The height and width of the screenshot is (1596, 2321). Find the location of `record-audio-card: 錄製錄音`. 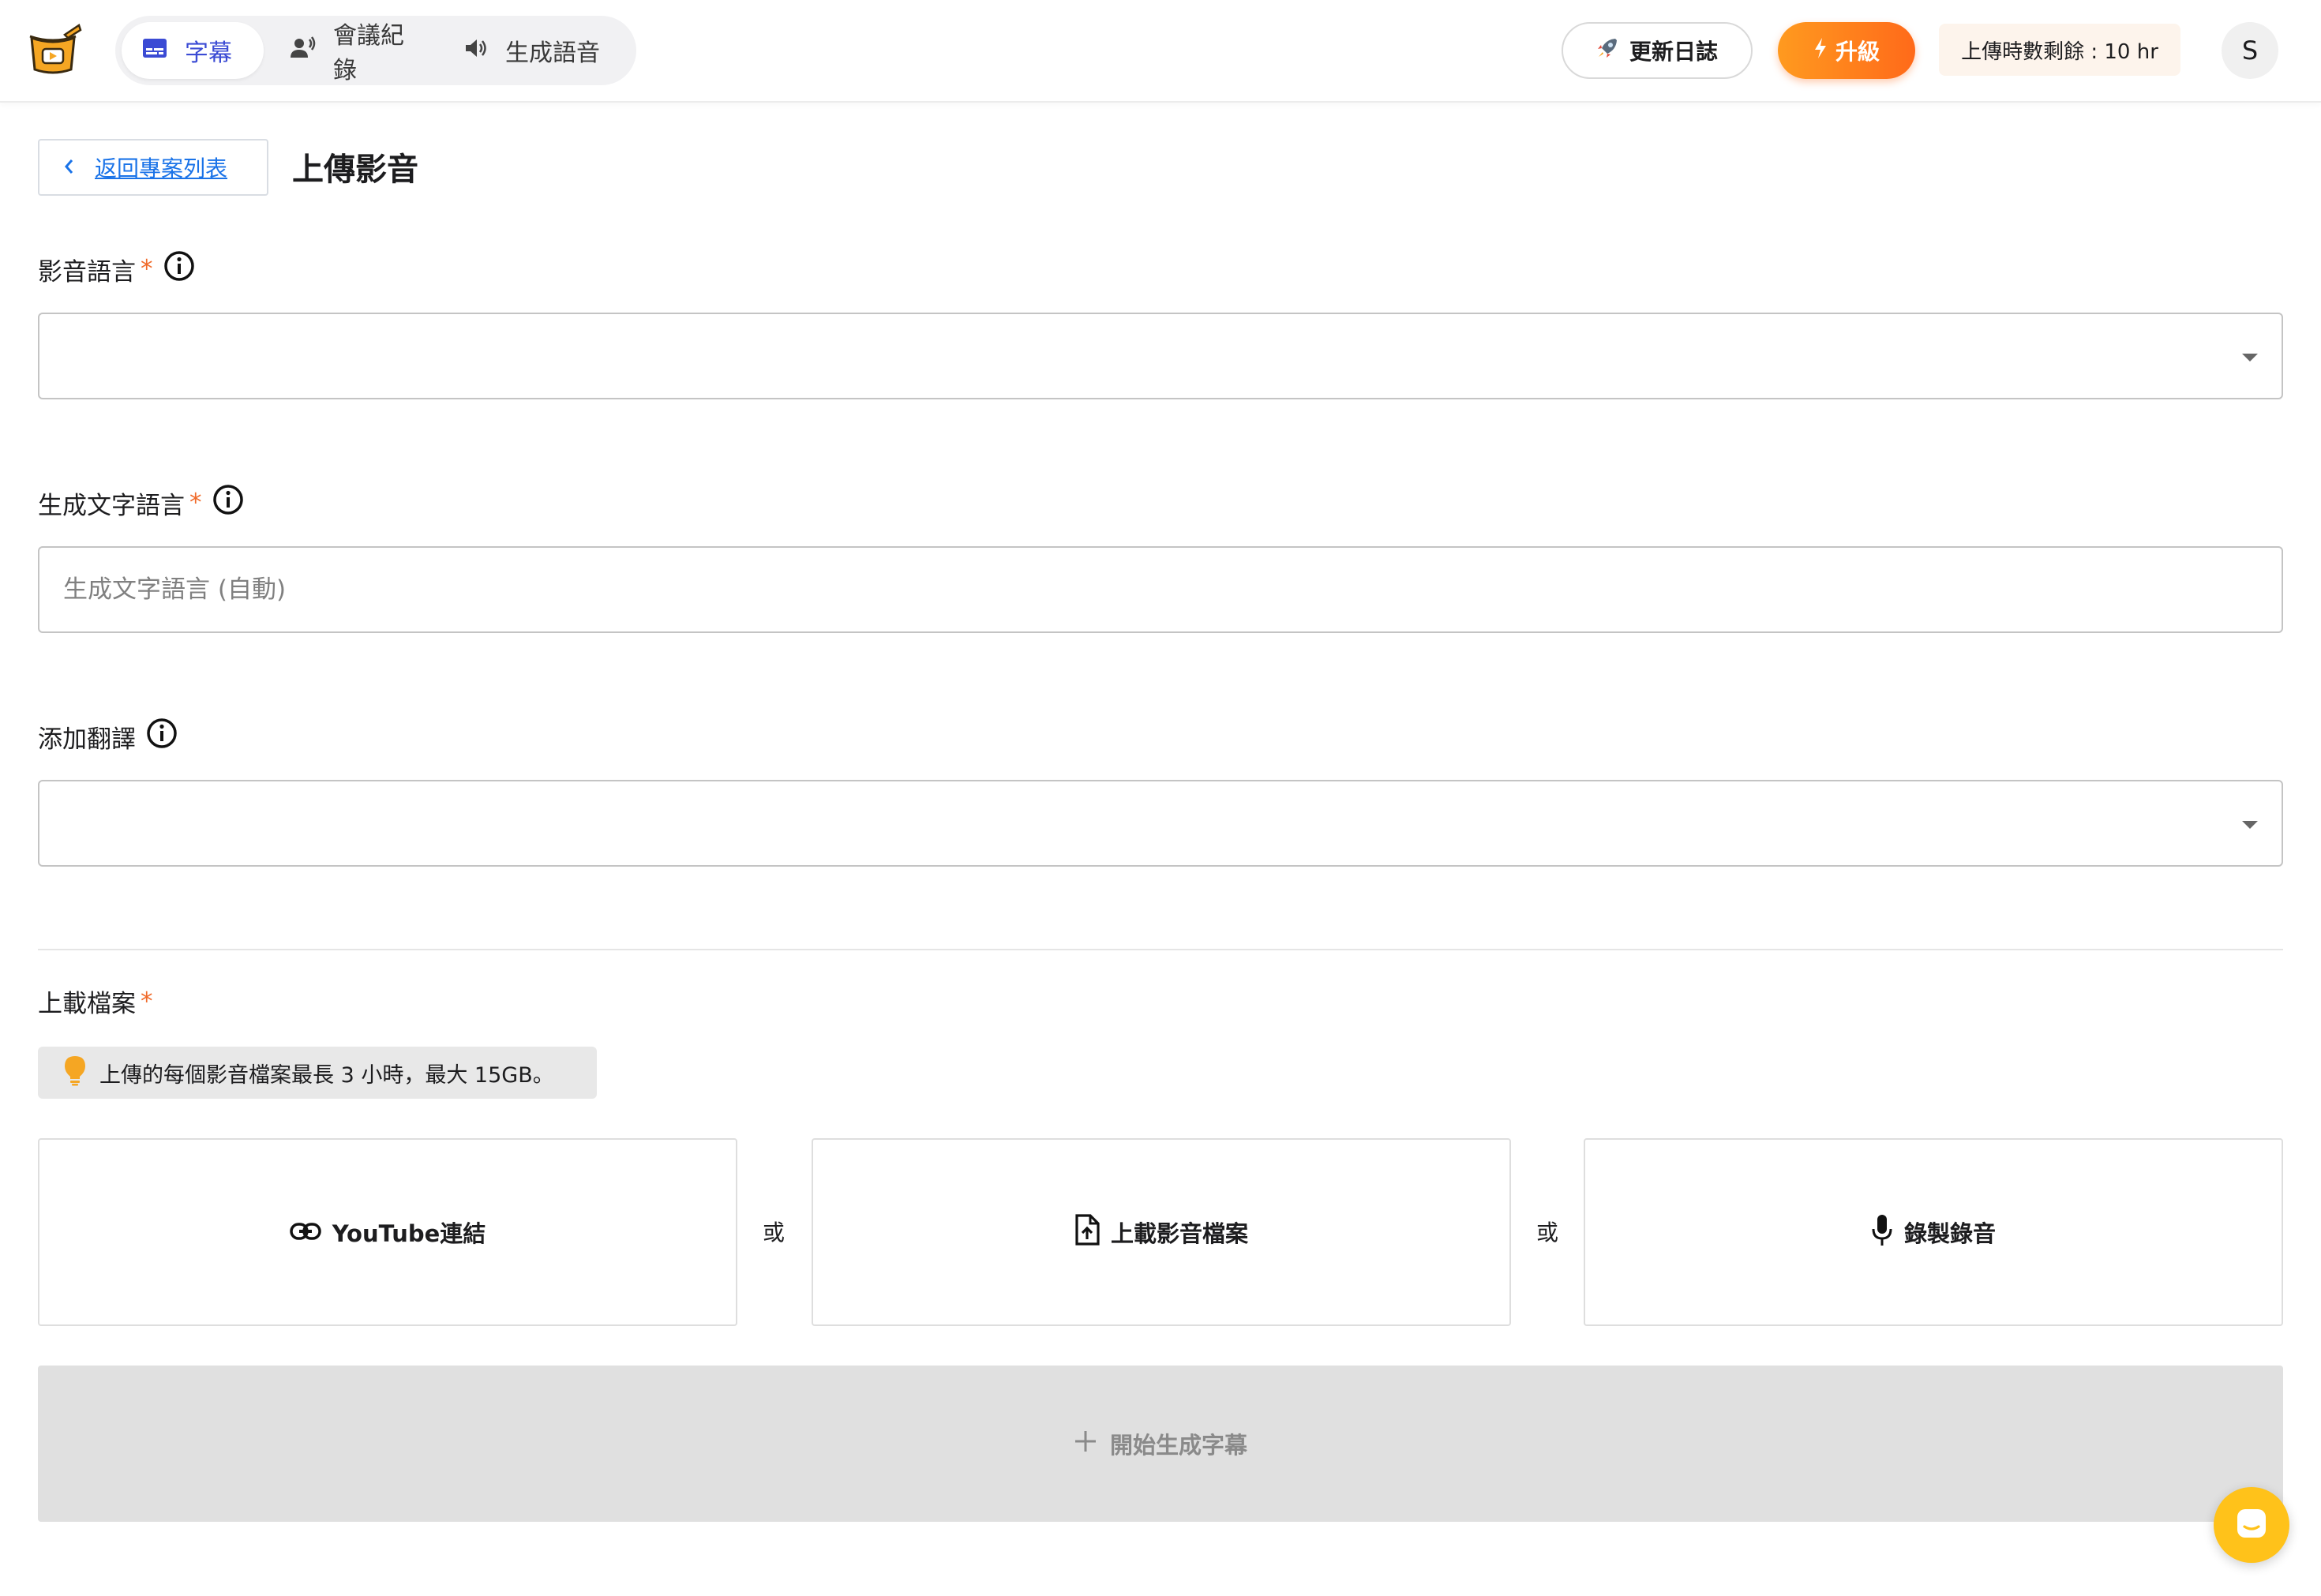

record-audio-card: 錄製錄音 is located at coordinates (1933, 1232).